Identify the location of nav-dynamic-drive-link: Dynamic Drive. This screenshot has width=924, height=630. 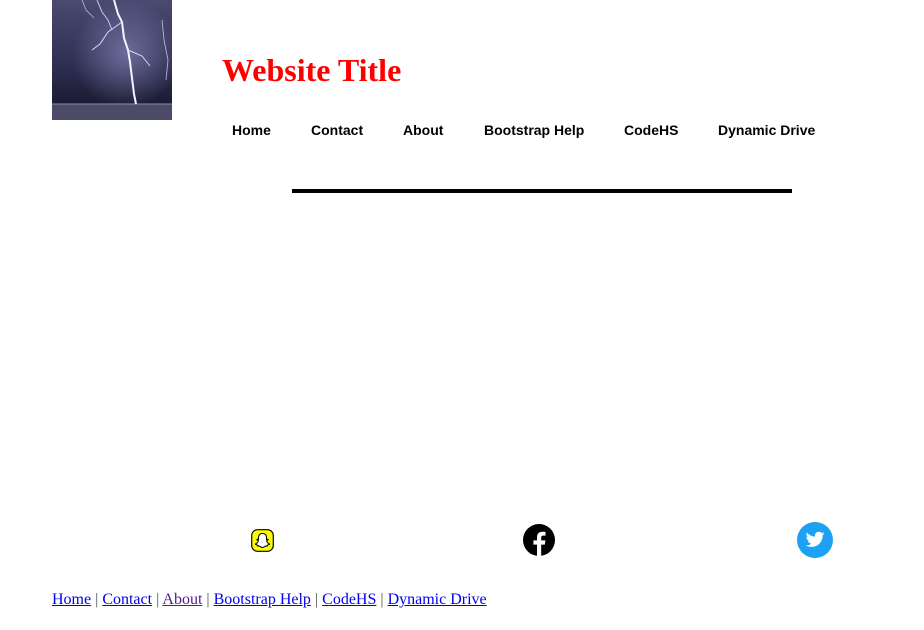
(766, 130).